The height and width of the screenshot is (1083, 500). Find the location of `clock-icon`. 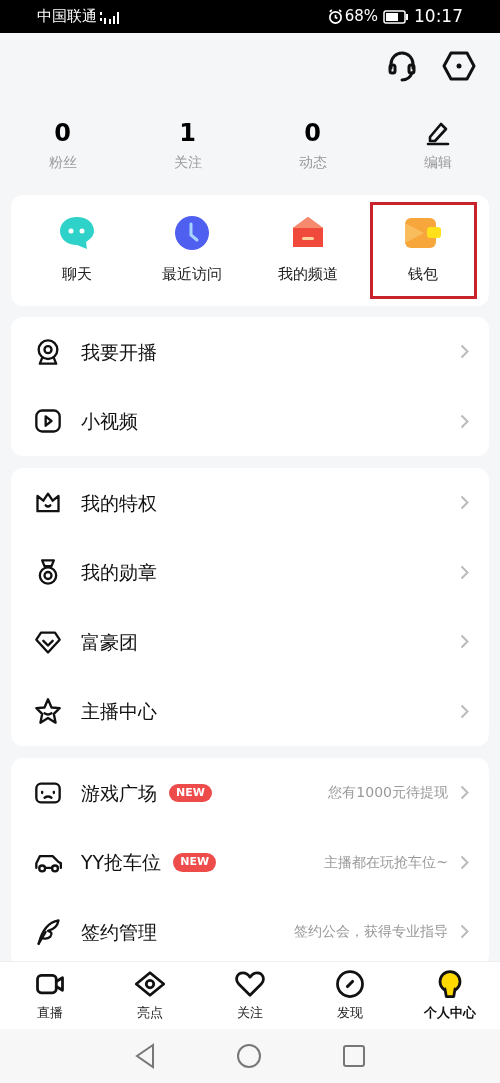

clock-icon is located at coordinates (192, 233).